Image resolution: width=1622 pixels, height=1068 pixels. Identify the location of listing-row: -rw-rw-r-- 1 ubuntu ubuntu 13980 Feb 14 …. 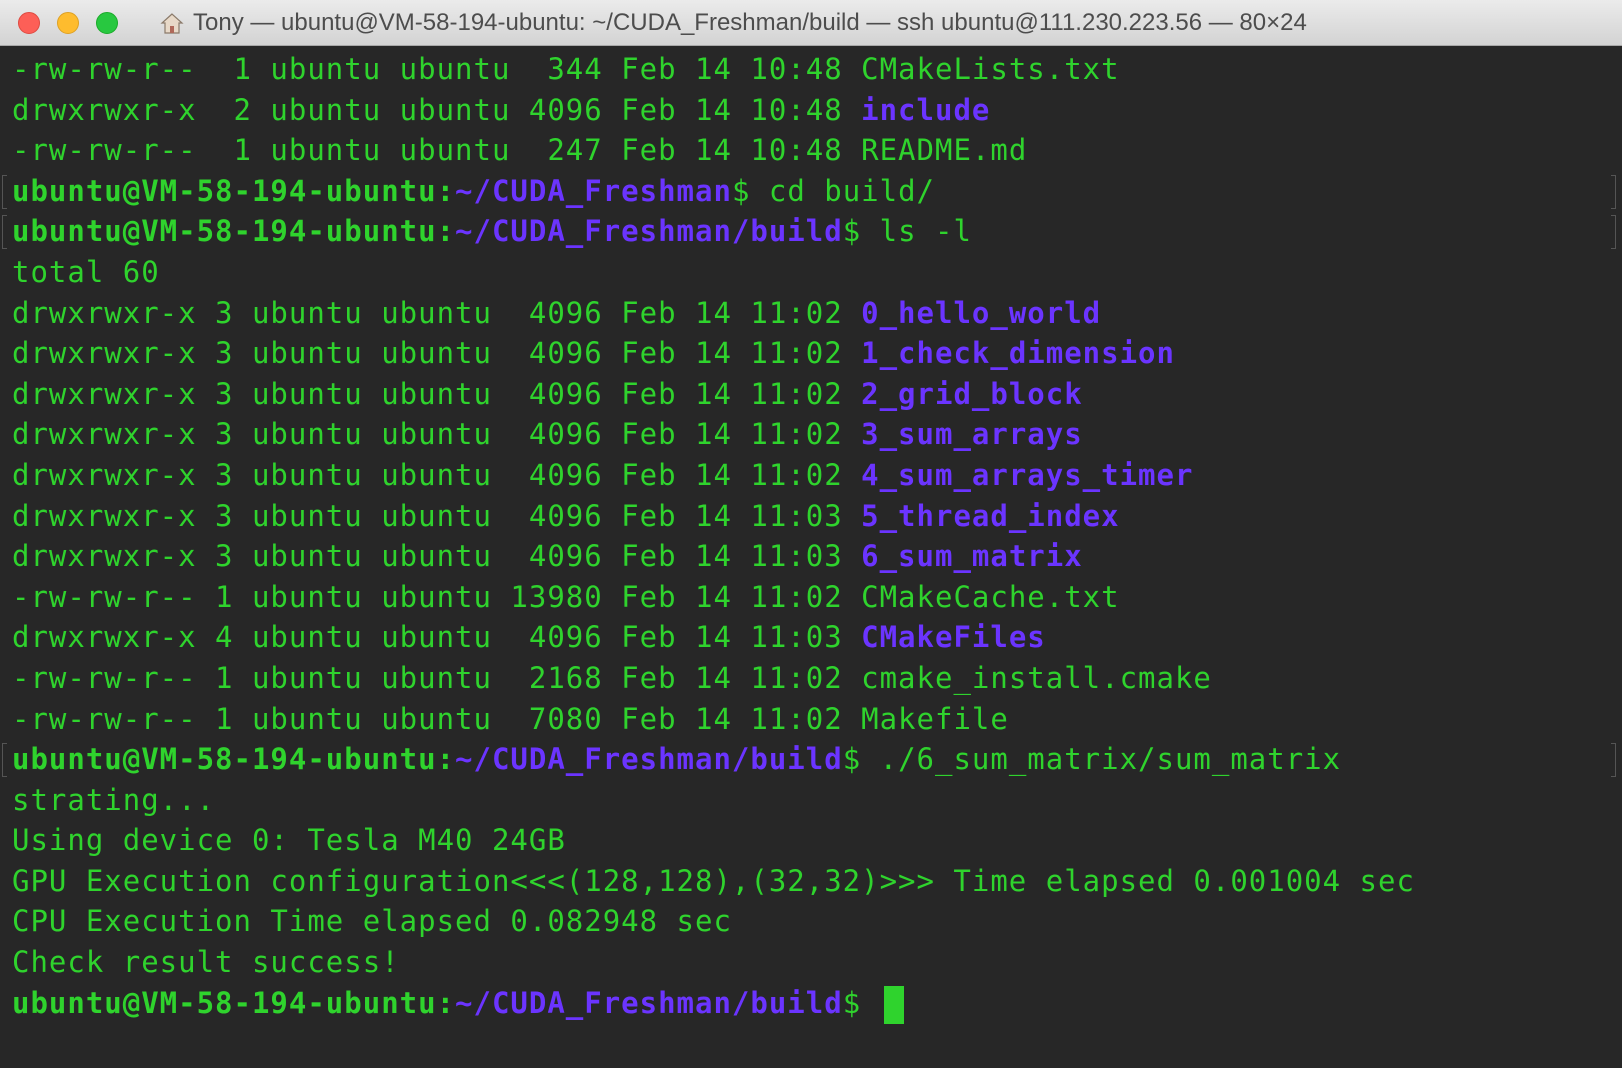
(817, 597).